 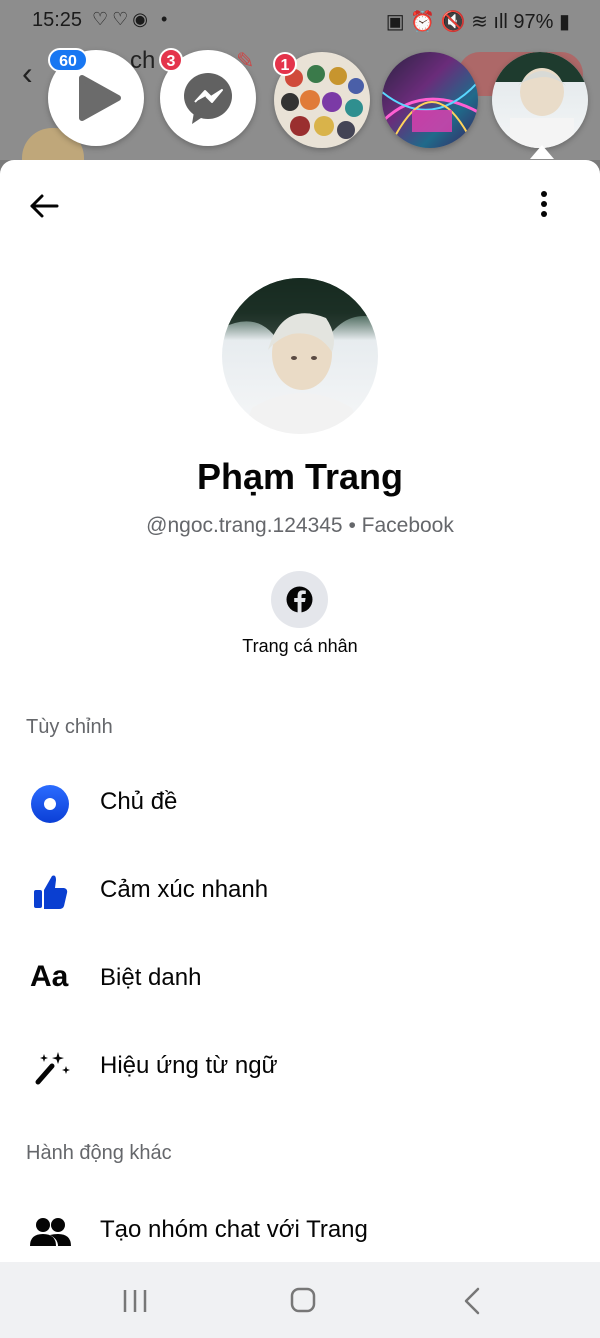 What do you see at coordinates (544, 204) in the screenshot?
I see `more-options-icon` at bounding box center [544, 204].